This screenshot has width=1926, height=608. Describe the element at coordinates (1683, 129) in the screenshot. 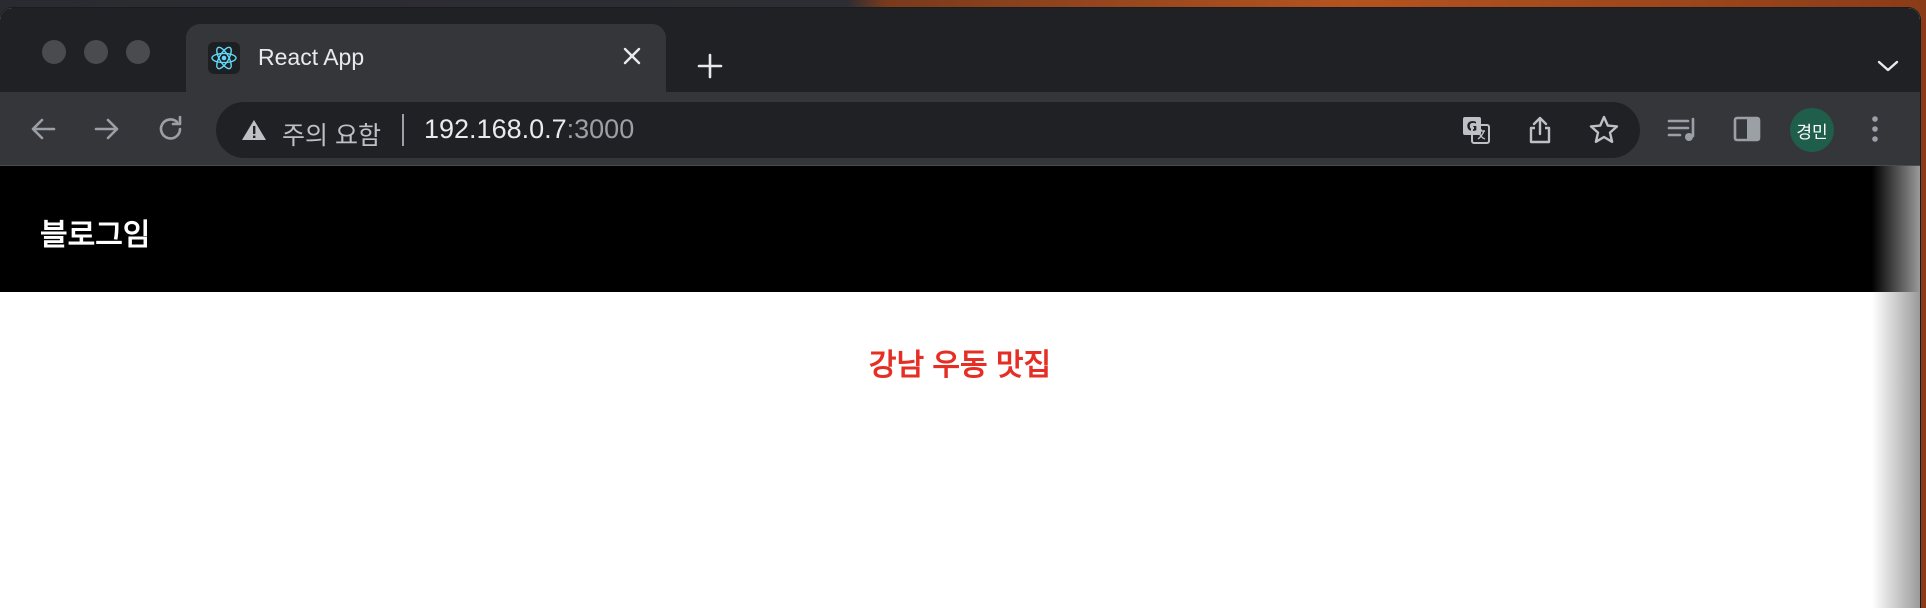

I see `media-queue-icon` at that location.